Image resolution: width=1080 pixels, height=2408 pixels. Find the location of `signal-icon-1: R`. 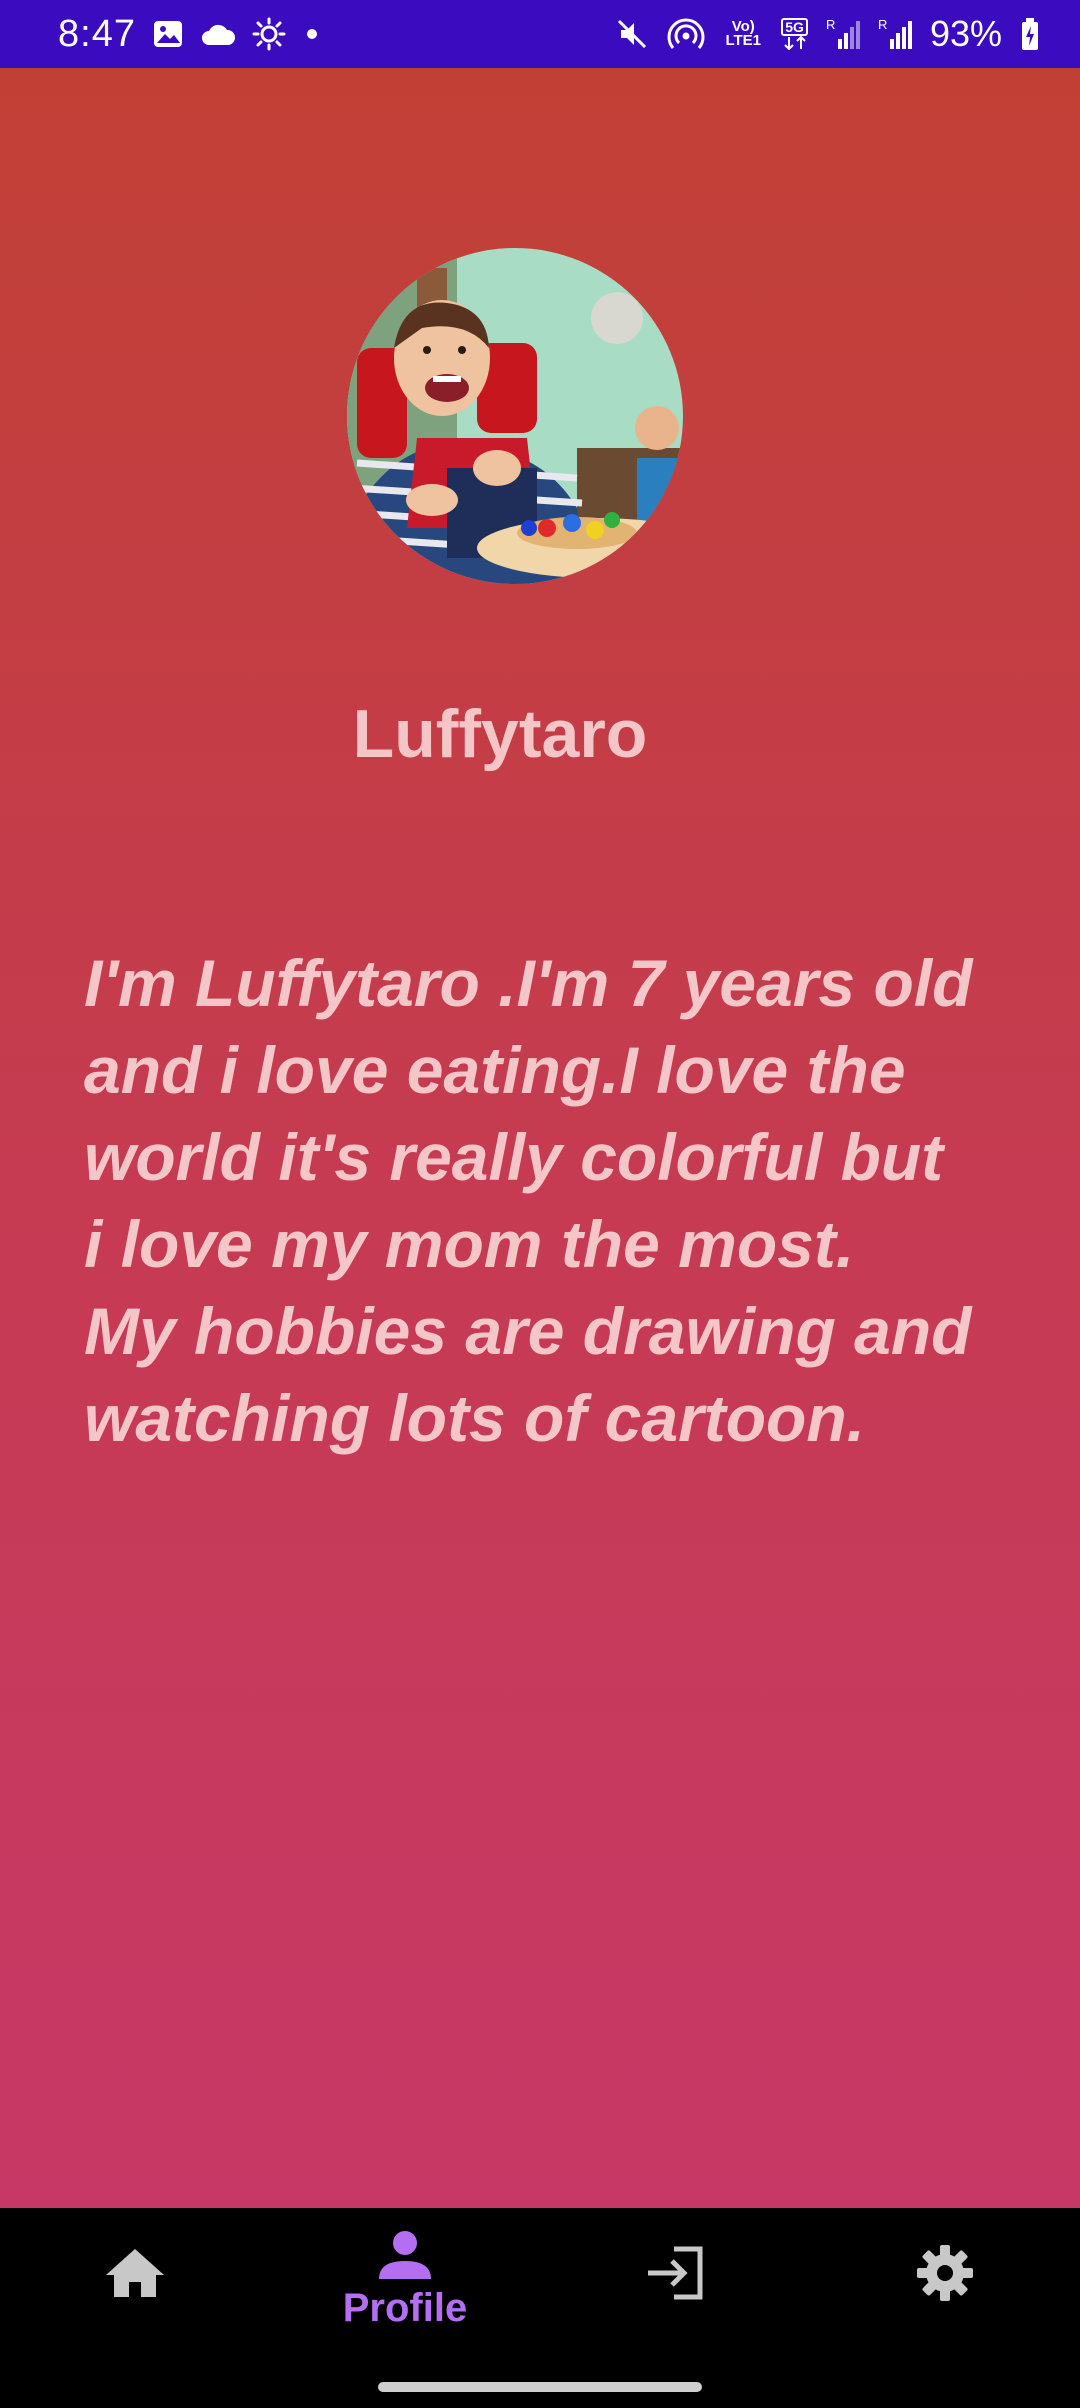

signal-icon-1: R is located at coordinates (843, 34).